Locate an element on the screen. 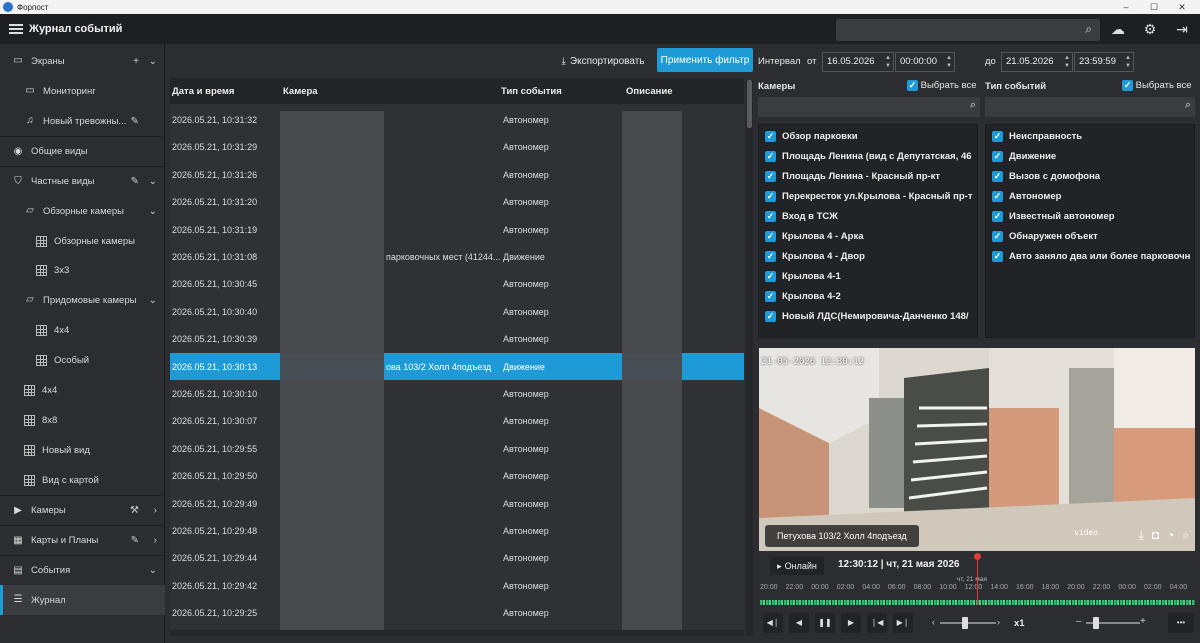 The width and height of the screenshot is (1200, 643). sidebar-view-4x4-yard: 4x4 is located at coordinates (82, 330).